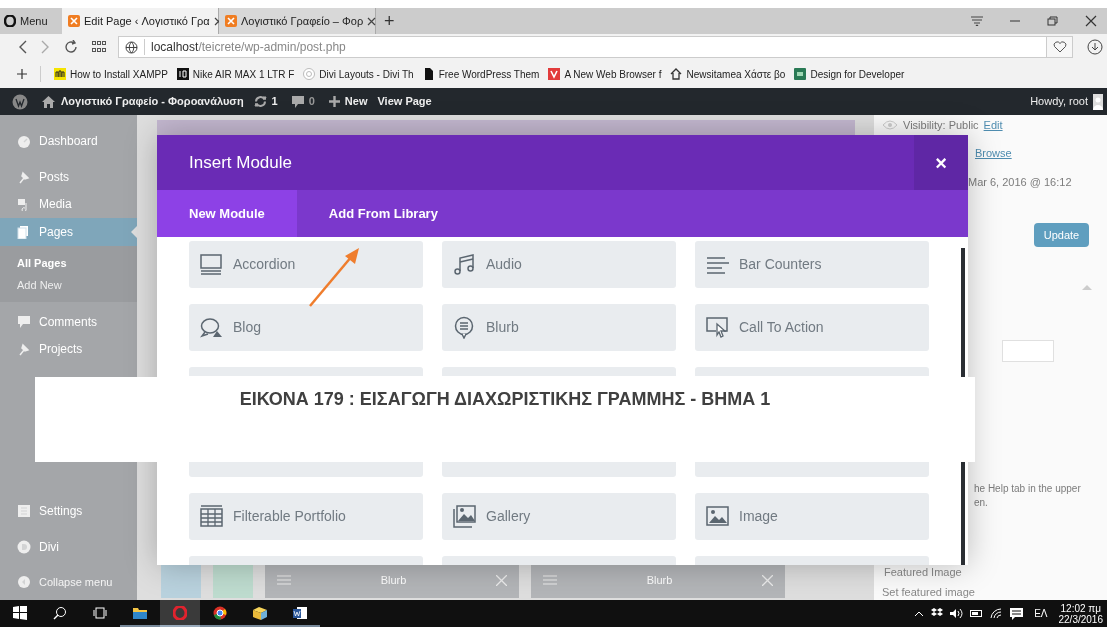 The image size is (1107, 627). Describe the element at coordinates (68, 262) in the screenshot. I see `submenu-item: All Pages` at that location.